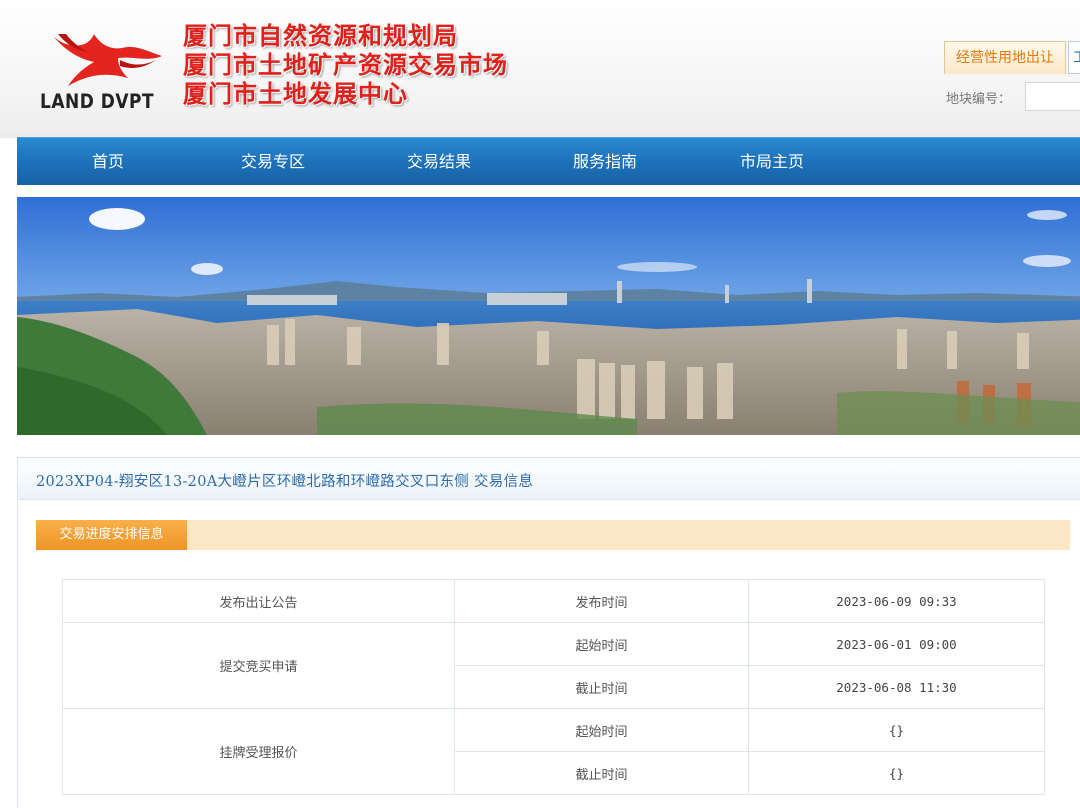 The image size is (1080, 808). Describe the element at coordinates (896, 687) in the screenshot. I see `bid-end-value: 2023-06-08 11:30` at that location.